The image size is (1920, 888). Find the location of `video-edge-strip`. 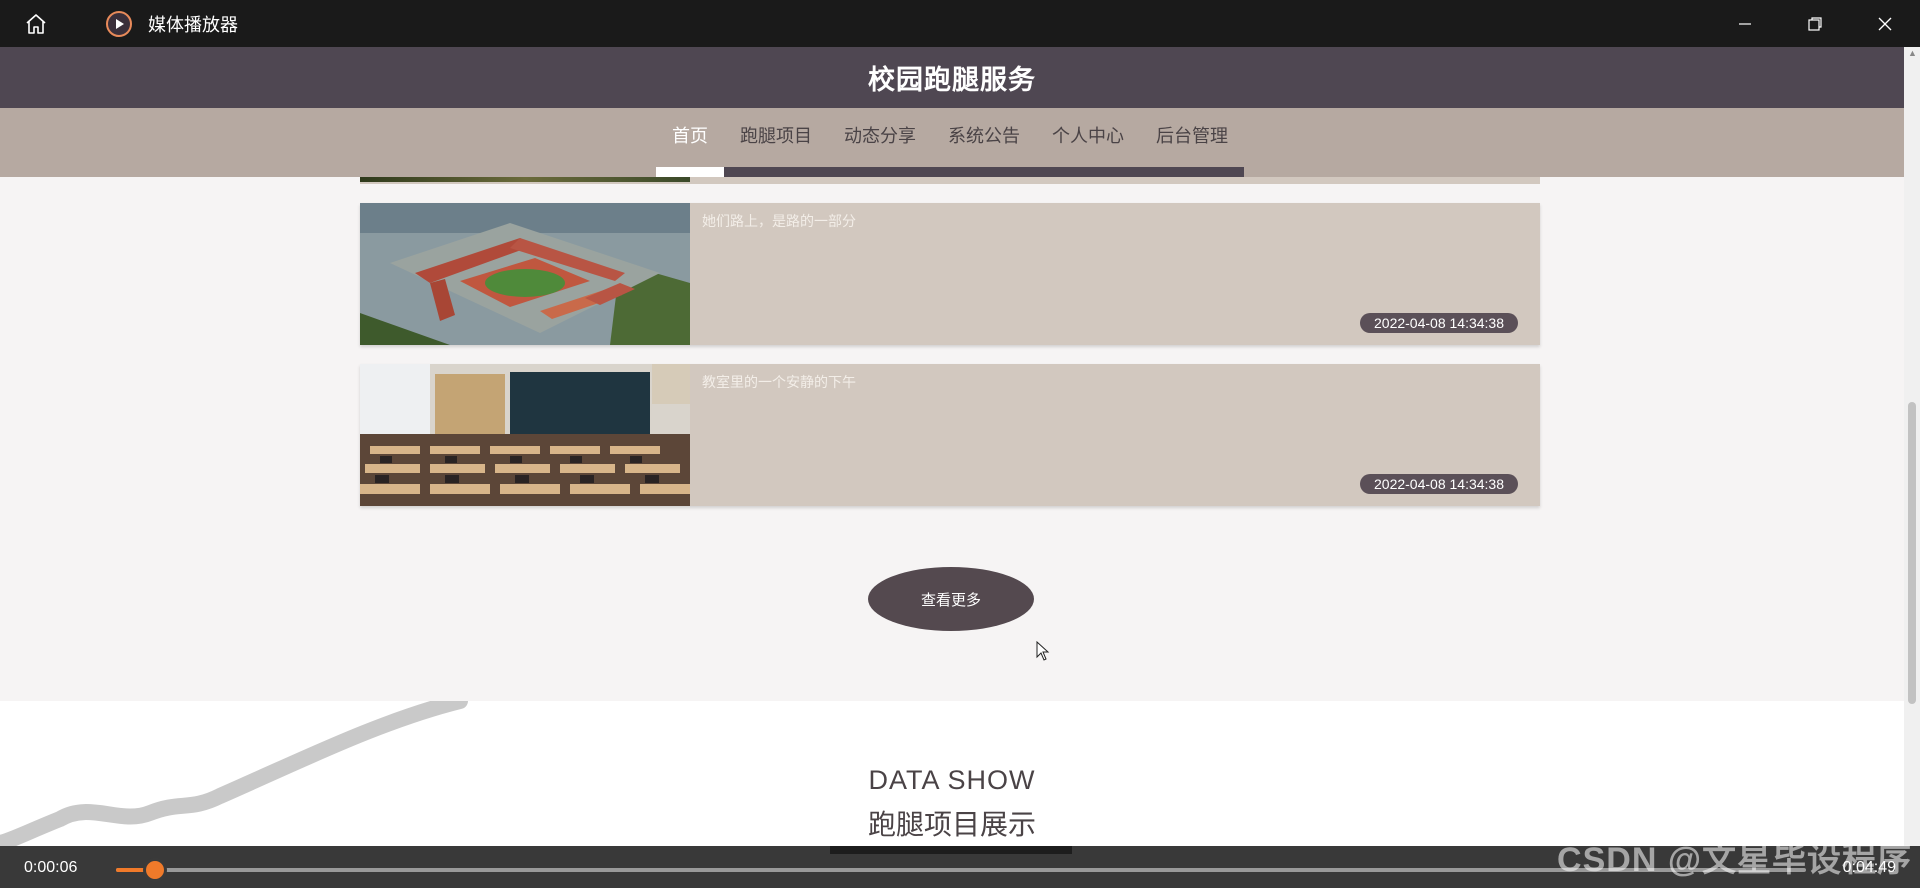

video-edge-strip is located at coordinates (951, 850).